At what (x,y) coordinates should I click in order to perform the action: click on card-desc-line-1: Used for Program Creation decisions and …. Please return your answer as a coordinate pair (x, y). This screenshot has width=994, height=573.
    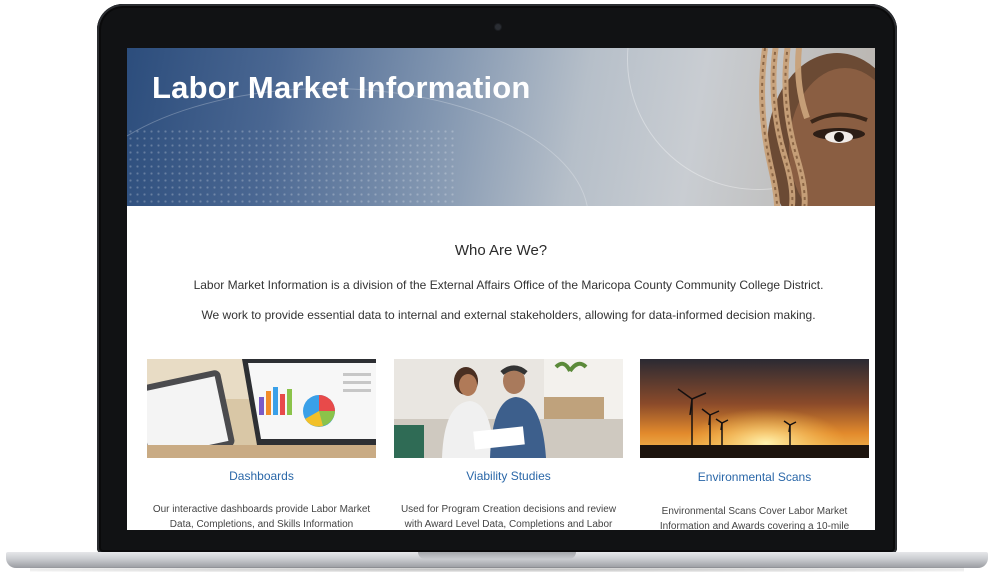
    Looking at the image, I should click on (508, 509).